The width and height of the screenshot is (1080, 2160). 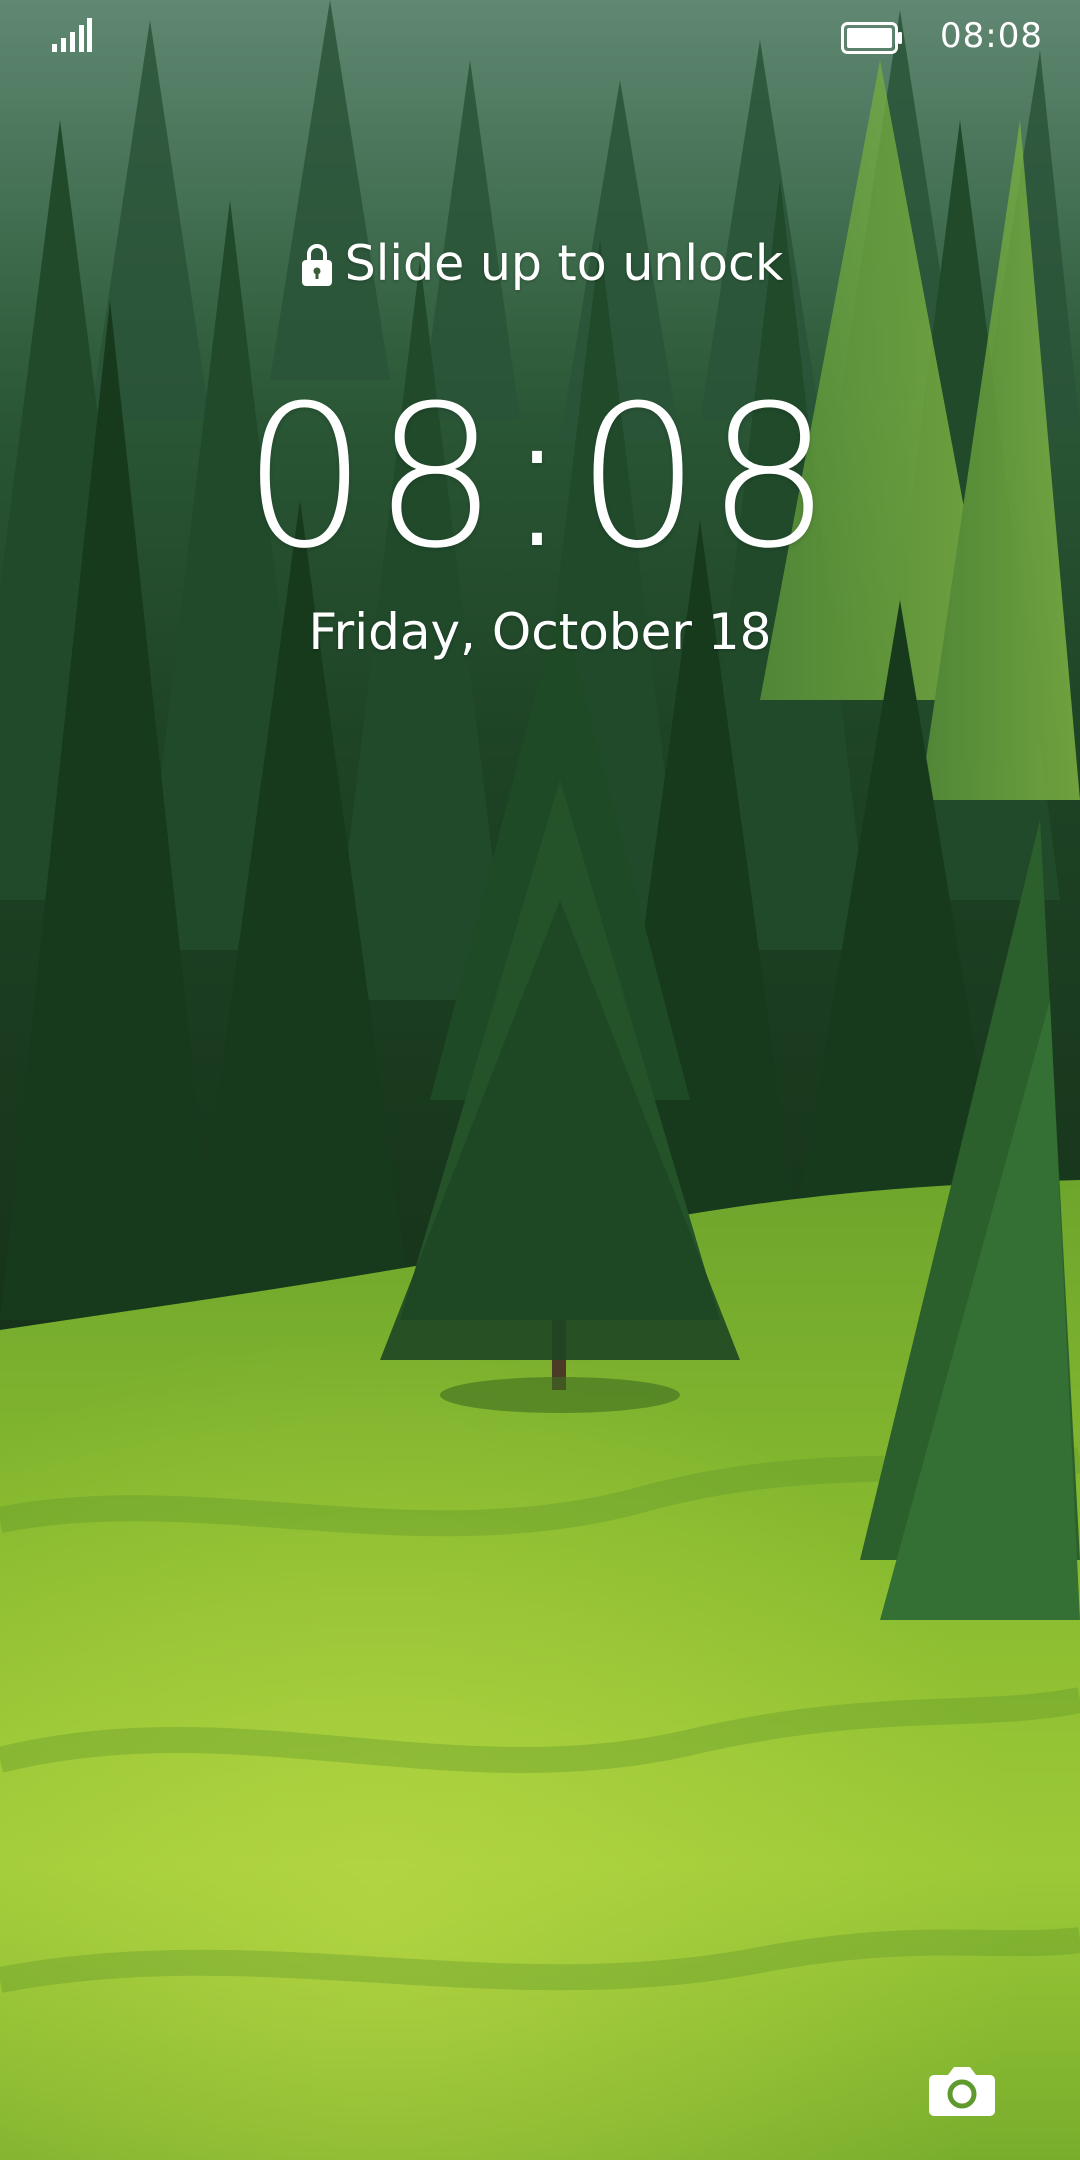 I want to click on clock-time: 08:08, so click(x=540, y=478).